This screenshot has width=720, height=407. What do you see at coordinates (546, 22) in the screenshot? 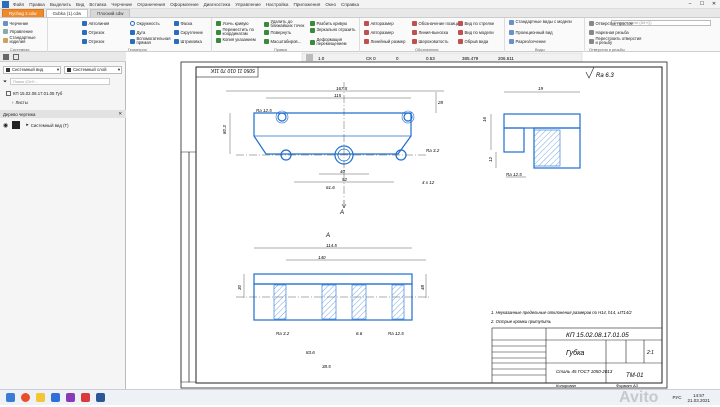
I see `standard-views-button: Стандартные виды с модели` at bounding box center [546, 22].